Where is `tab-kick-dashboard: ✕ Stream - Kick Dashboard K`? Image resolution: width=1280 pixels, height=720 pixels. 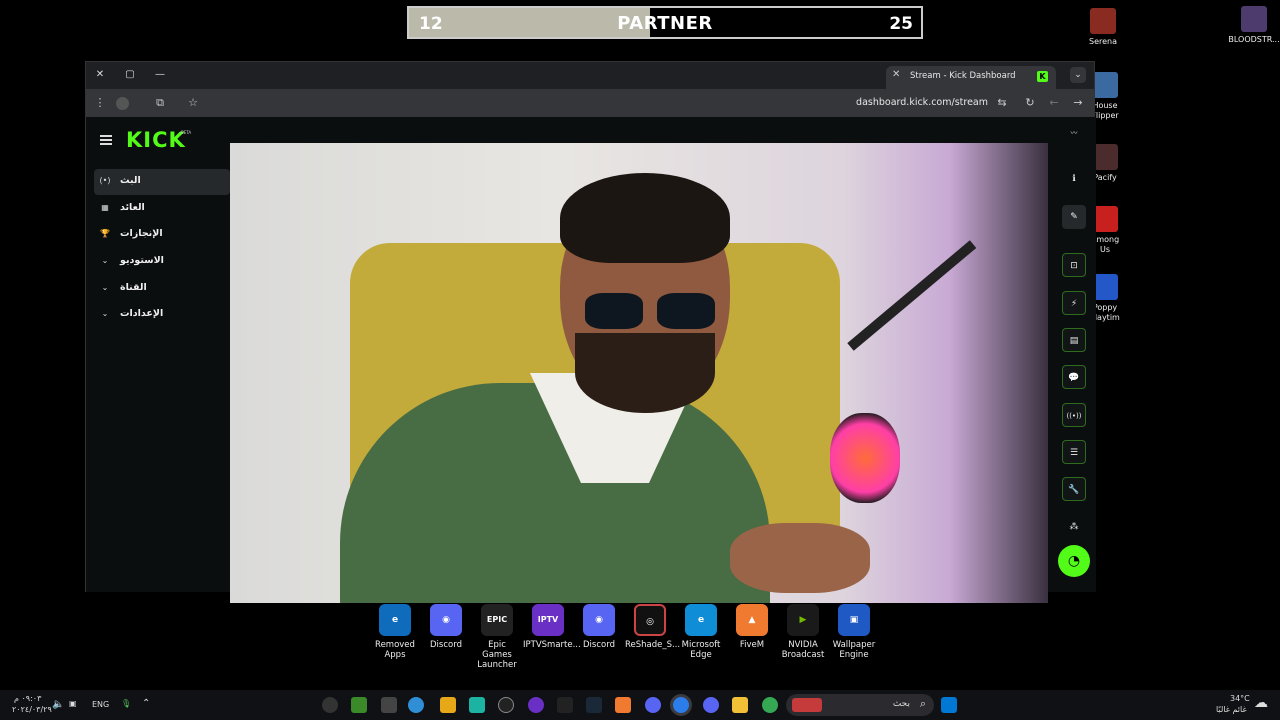
tab-kick-dashboard: ✕ Stream - Kick Dashboard K is located at coordinates (971, 77).